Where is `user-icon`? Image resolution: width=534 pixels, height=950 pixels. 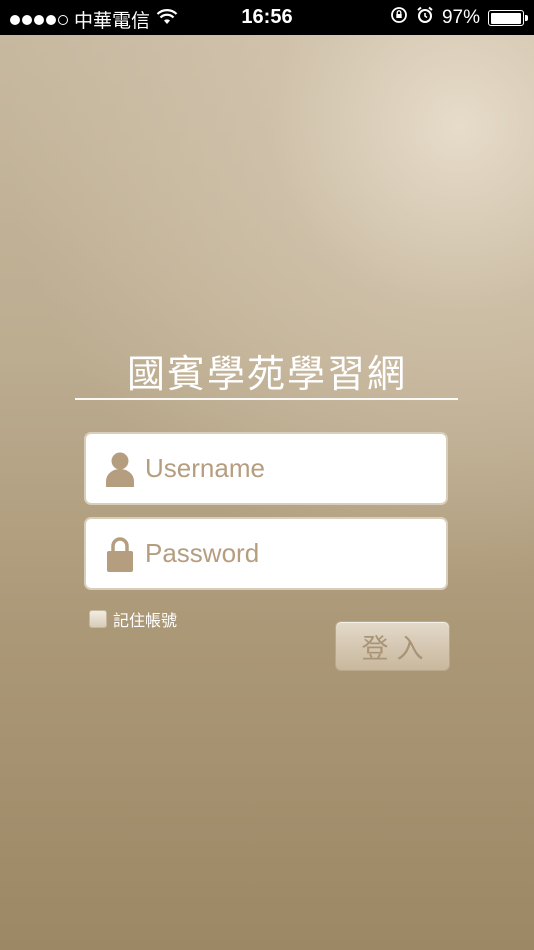
user-icon is located at coordinates (120, 469).